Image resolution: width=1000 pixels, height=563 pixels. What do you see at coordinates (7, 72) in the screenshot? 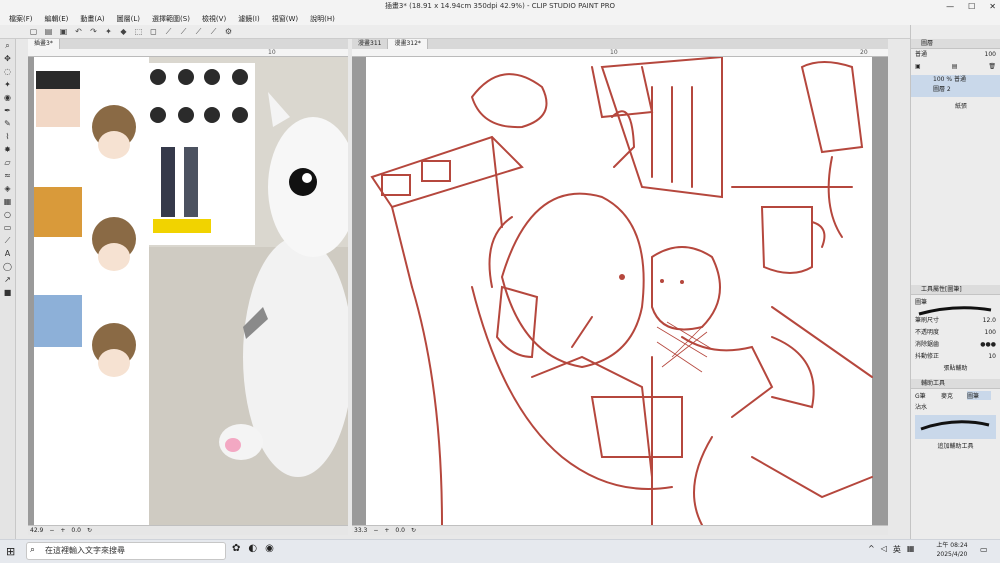
I see `lasso-tool-icon: ◌` at bounding box center [7, 72].